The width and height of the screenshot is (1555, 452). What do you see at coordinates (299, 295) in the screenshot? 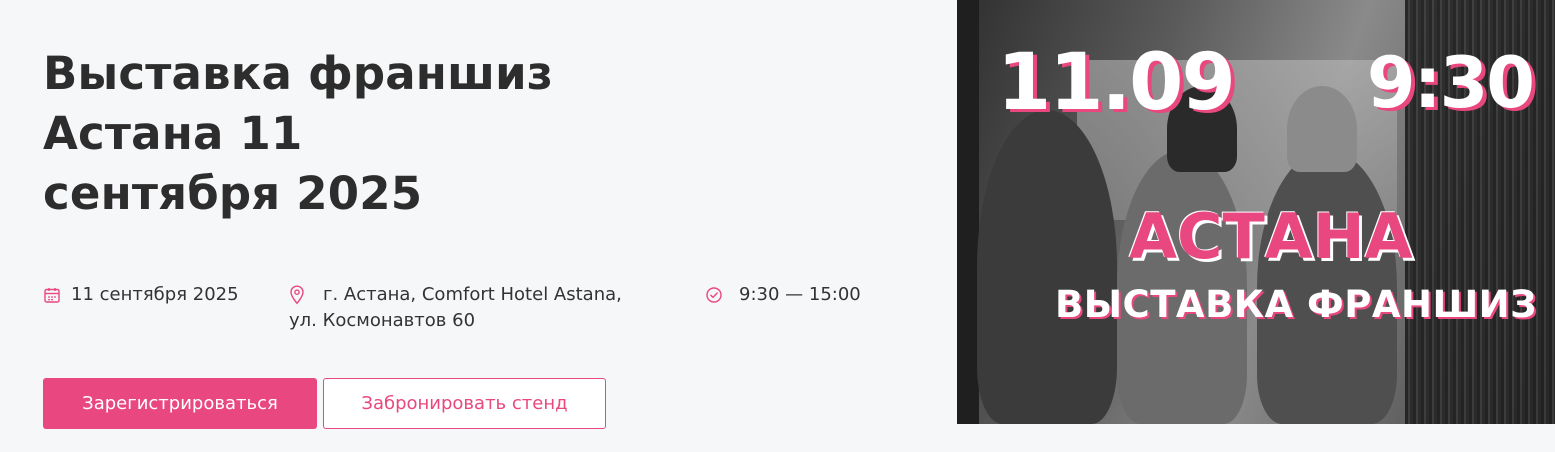
I see `location-pin-icon` at bounding box center [299, 295].